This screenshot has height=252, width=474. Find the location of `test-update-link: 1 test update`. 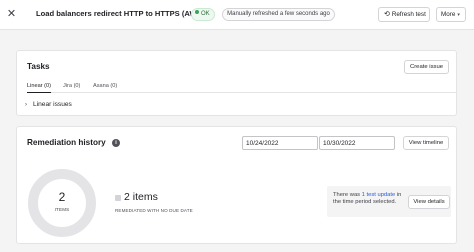

test-update-link: 1 test update is located at coordinates (379, 195).